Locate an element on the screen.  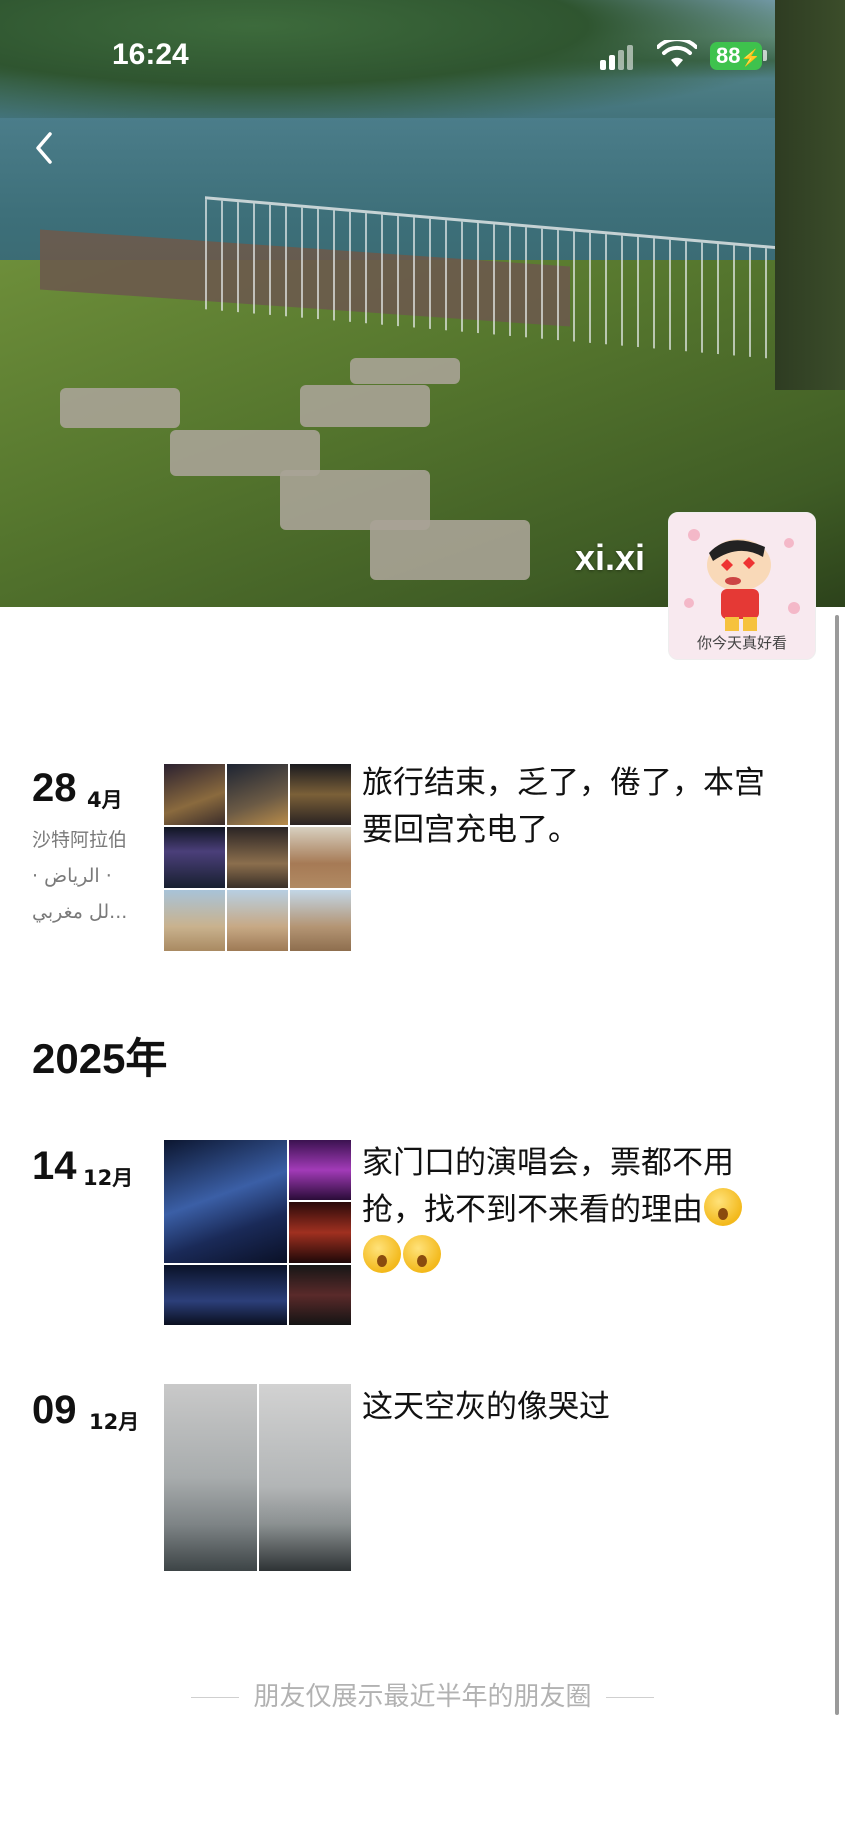
status-time: 16:24 is located at coordinates (150, 54).